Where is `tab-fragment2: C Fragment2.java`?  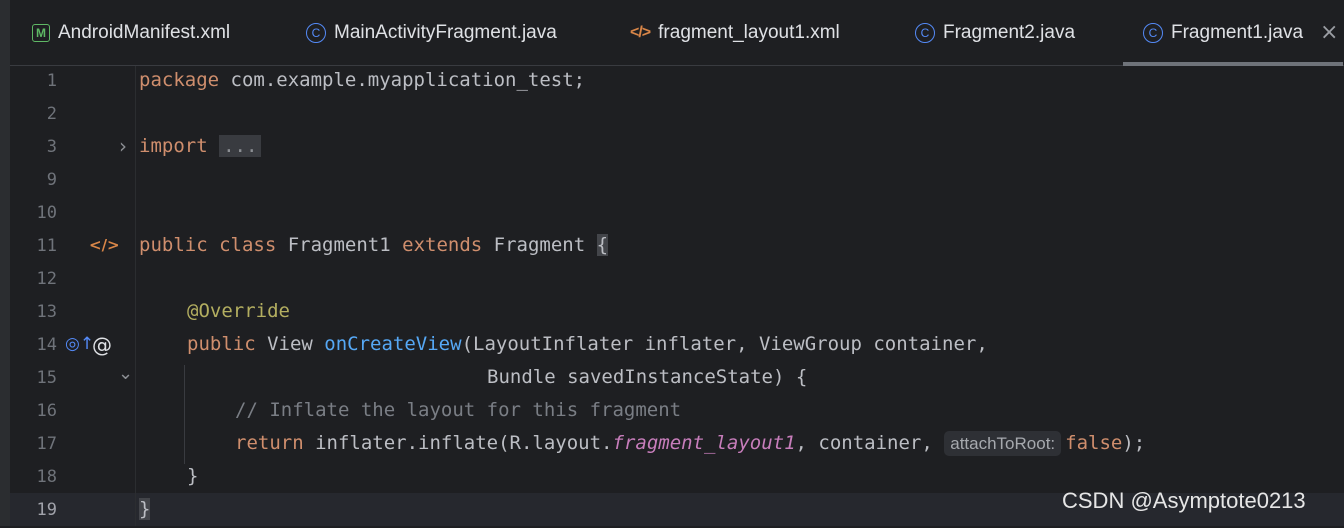 tab-fragment2: C Fragment2.java is located at coordinates (995, 33).